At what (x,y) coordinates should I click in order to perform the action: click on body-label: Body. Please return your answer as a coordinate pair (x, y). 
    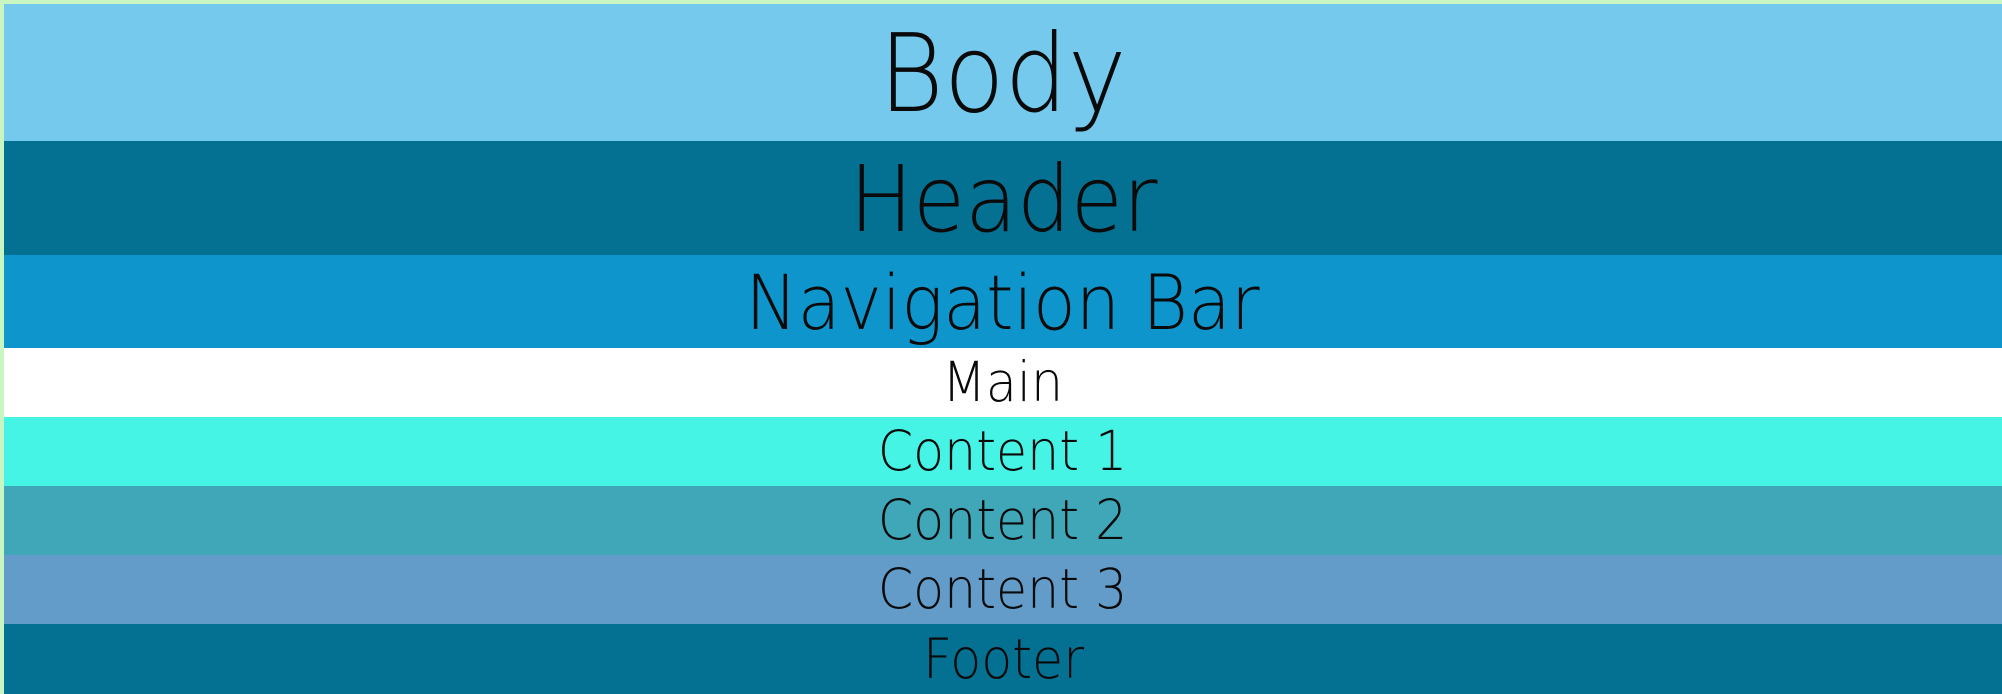
    Looking at the image, I should click on (1003, 74).